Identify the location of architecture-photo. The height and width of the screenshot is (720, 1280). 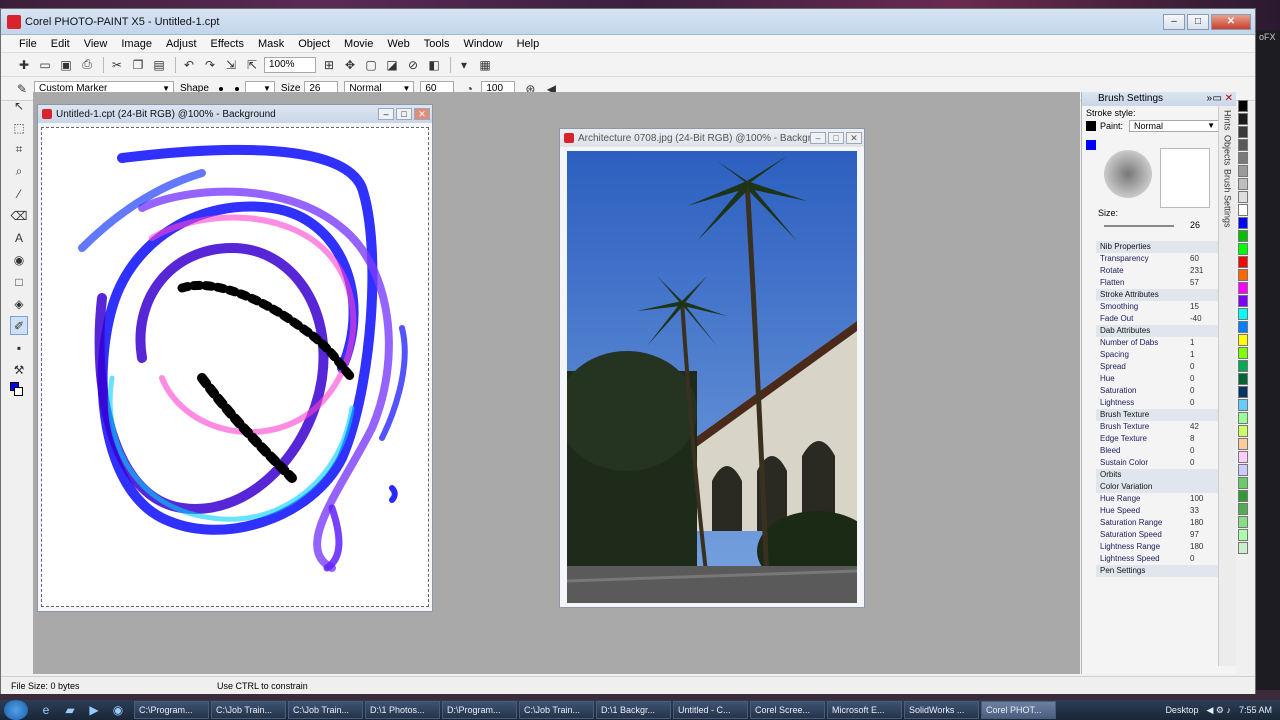
(712, 377).